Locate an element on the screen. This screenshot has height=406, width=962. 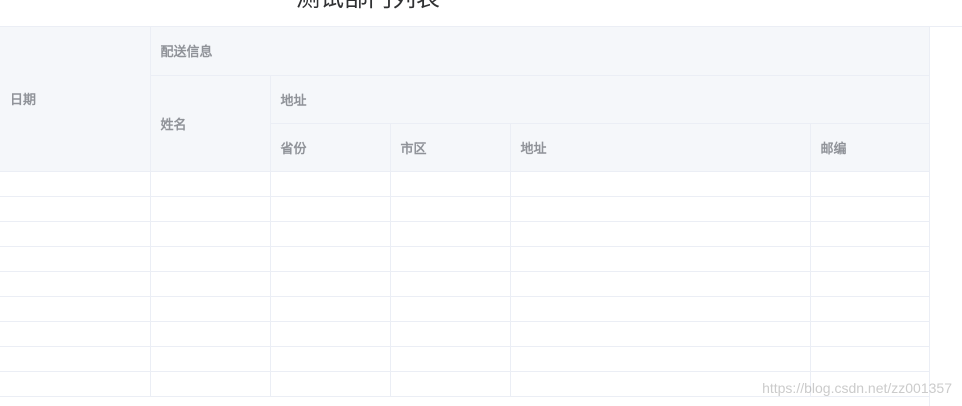
table-right-border is located at coordinates (929, 216).